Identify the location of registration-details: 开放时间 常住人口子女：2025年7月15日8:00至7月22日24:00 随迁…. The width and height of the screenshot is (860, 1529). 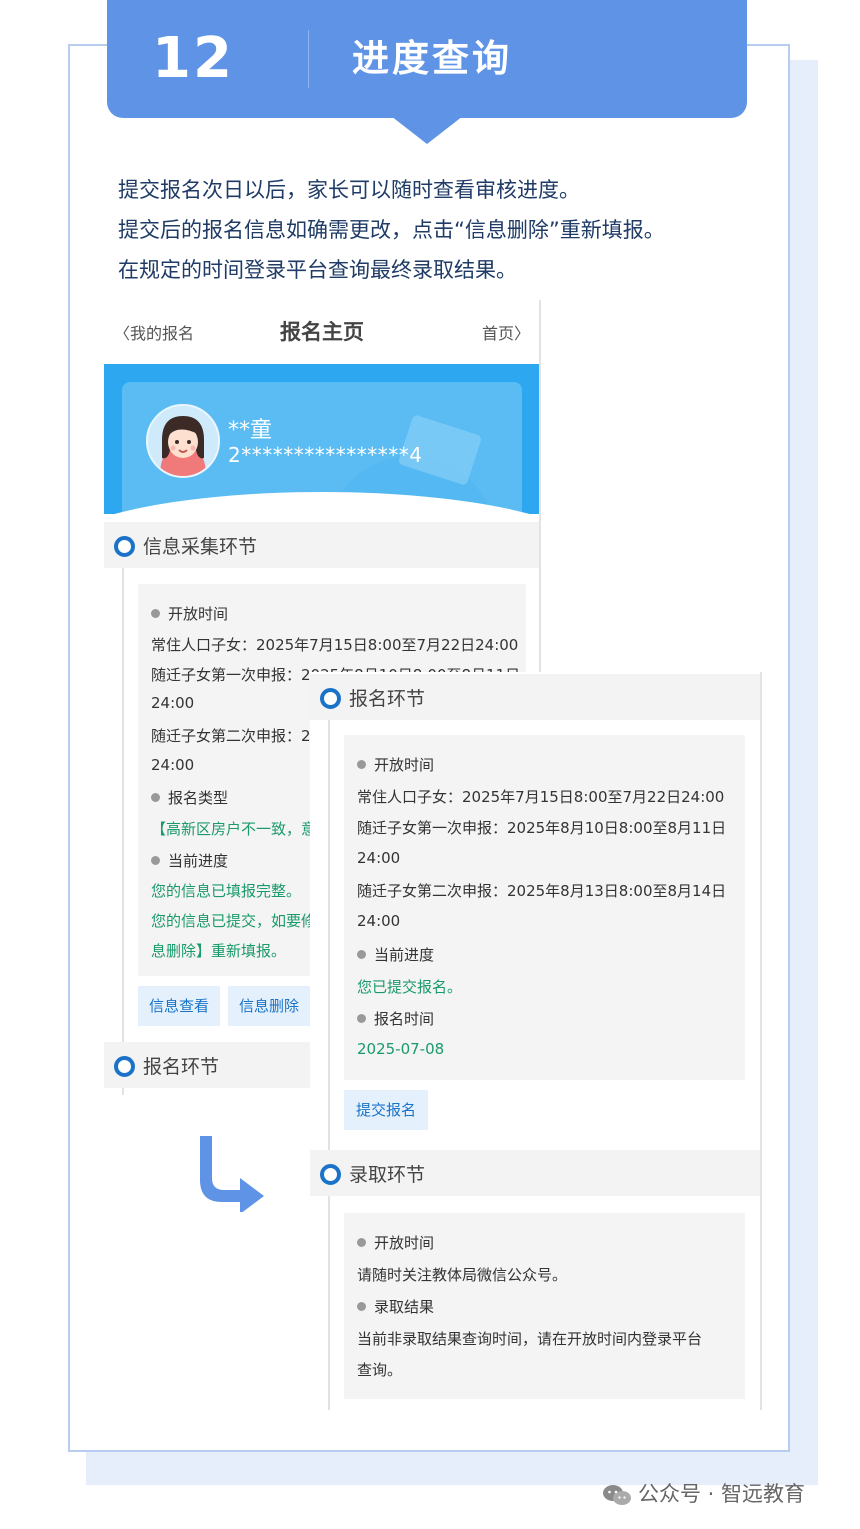
(544, 907).